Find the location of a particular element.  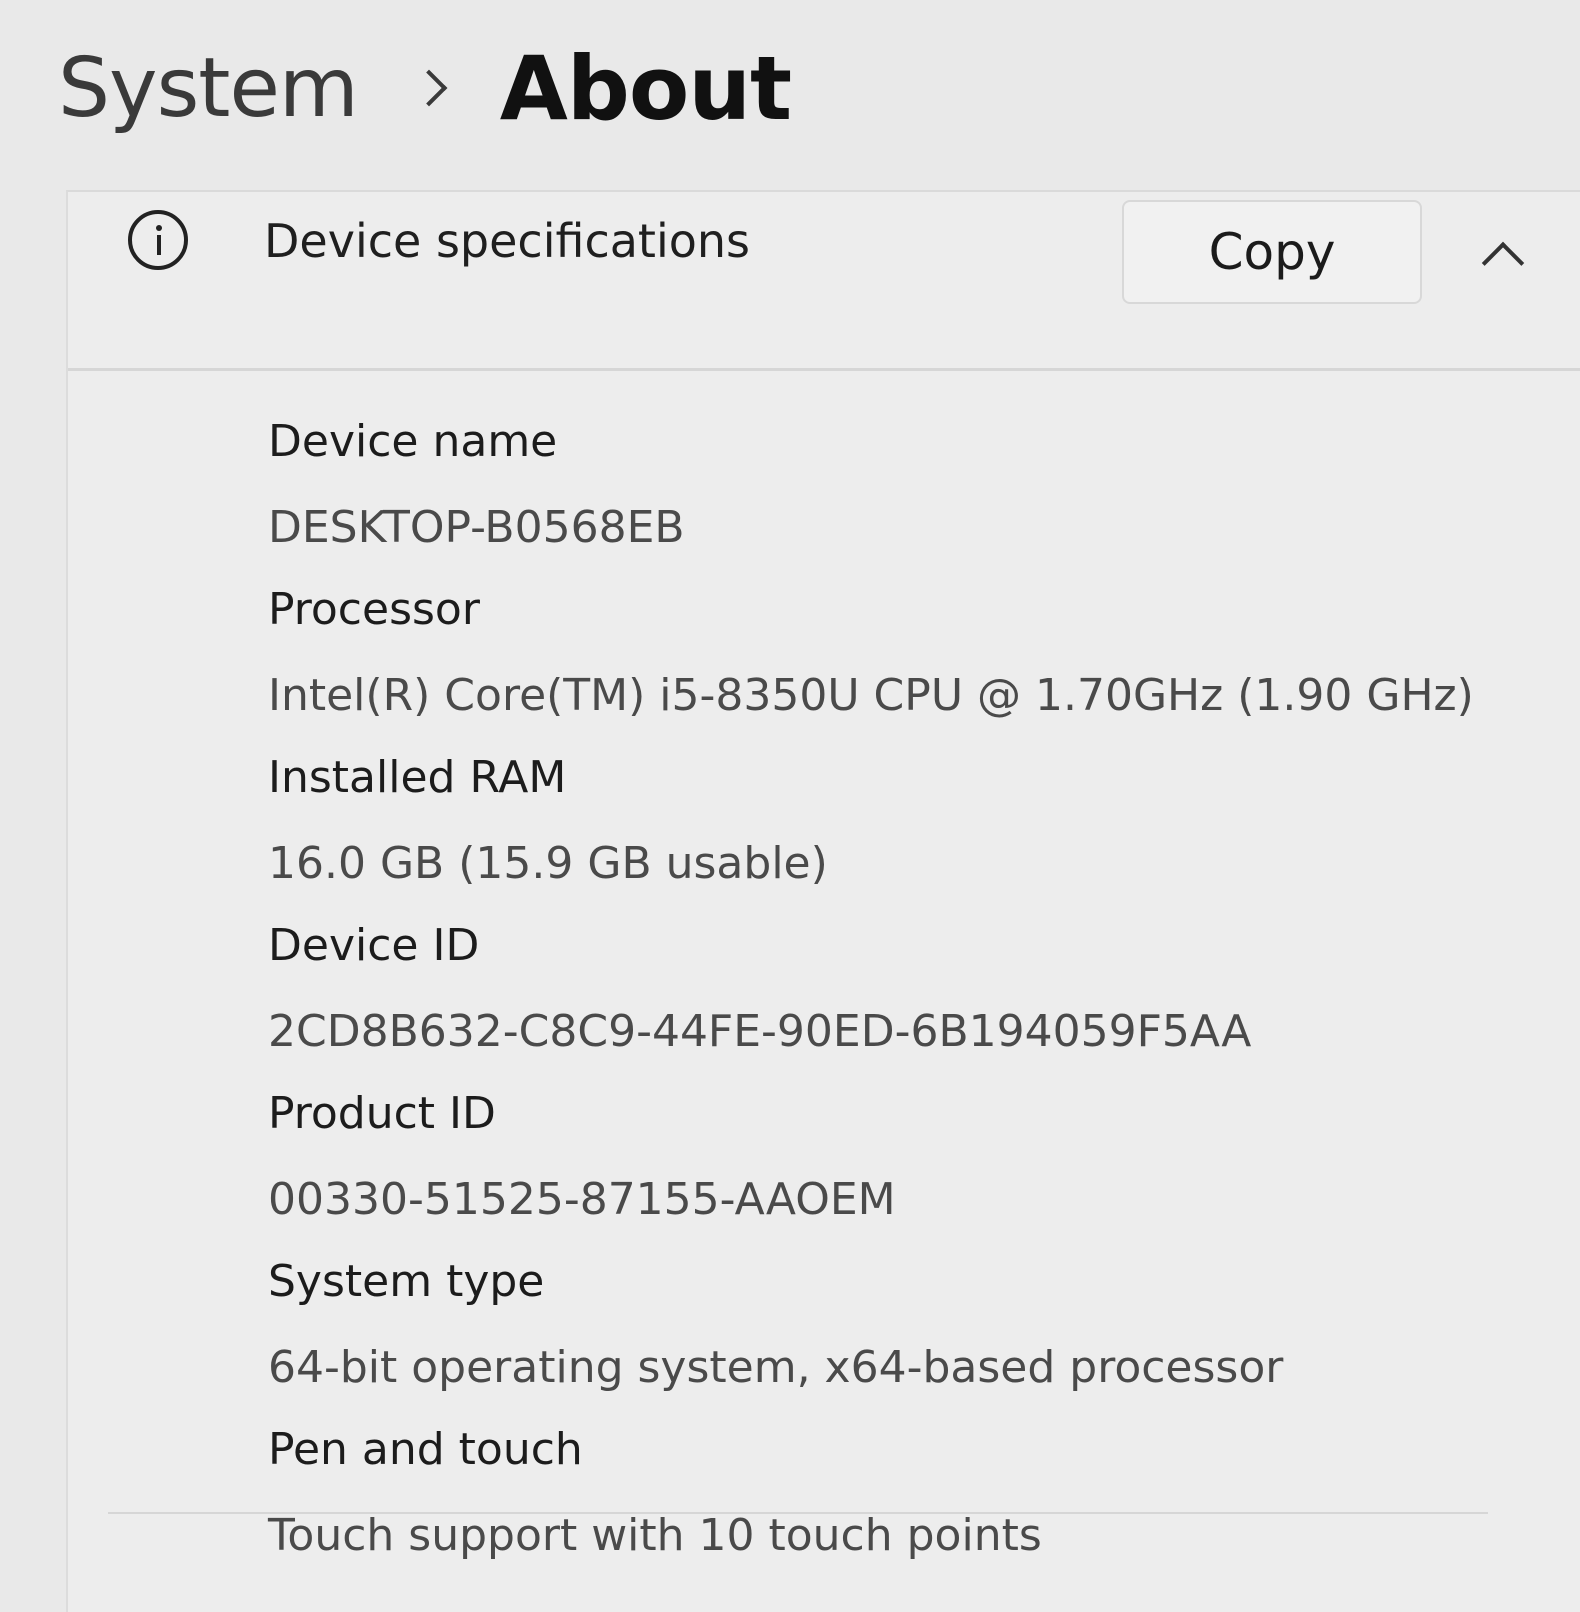

spec-label: Processor is located at coordinates (374, 609).